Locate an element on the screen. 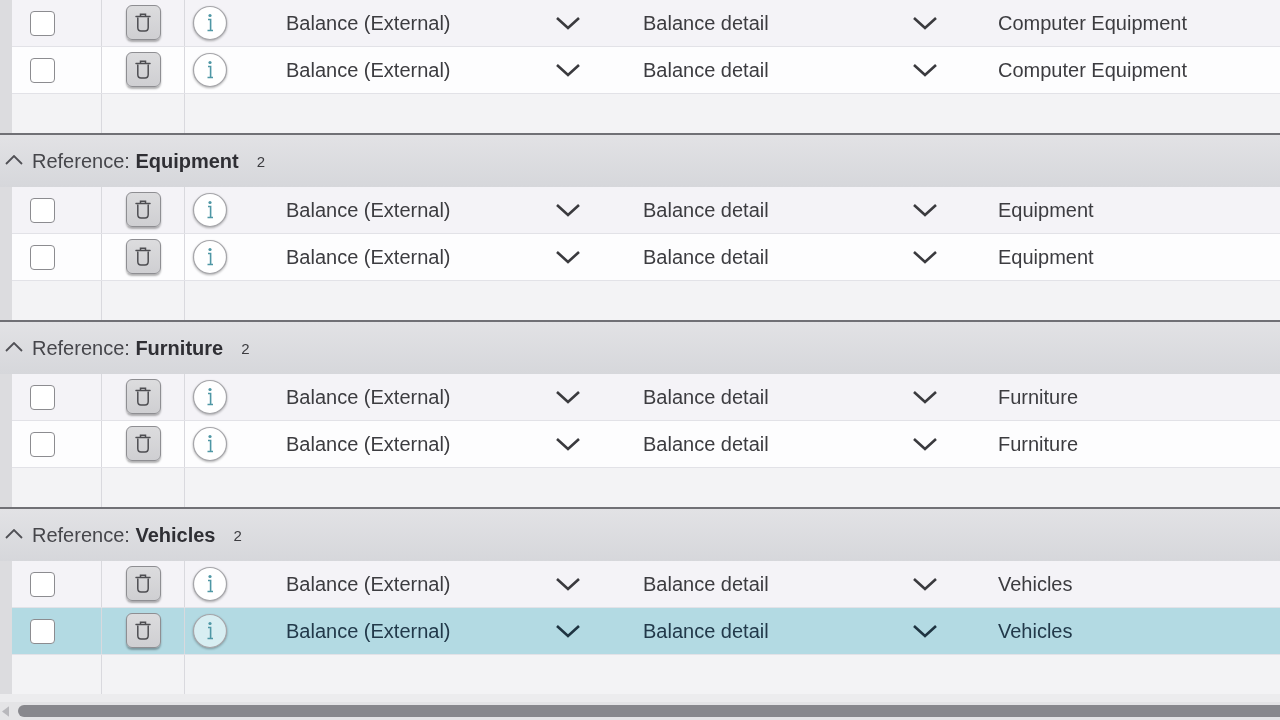  horizontal-scrollbar is located at coordinates (640, 711).